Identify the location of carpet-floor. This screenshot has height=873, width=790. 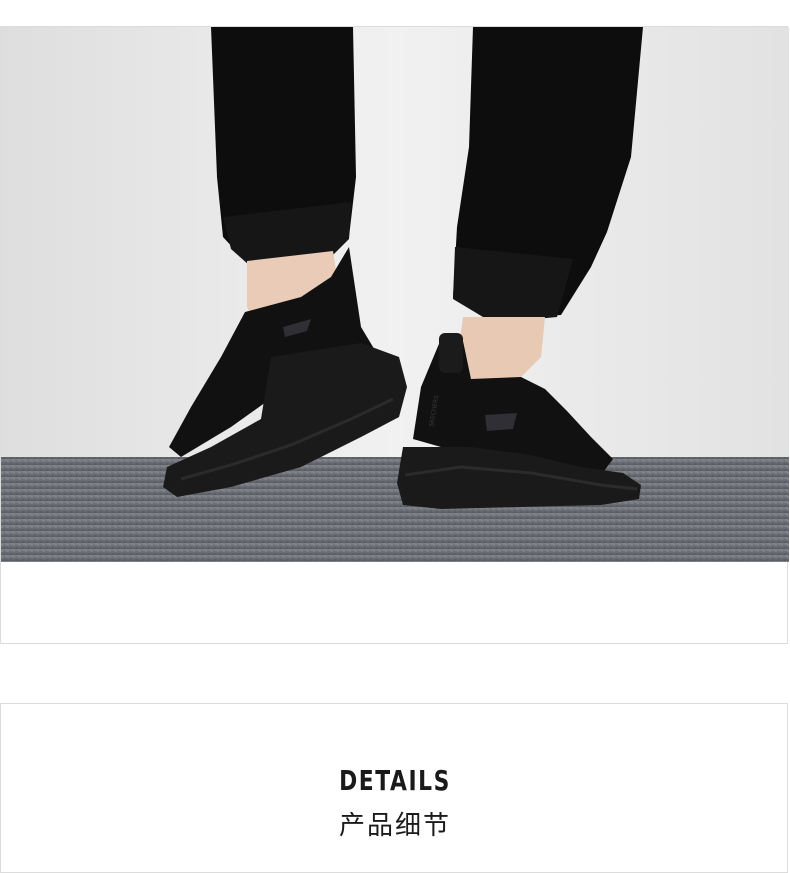
(395, 509).